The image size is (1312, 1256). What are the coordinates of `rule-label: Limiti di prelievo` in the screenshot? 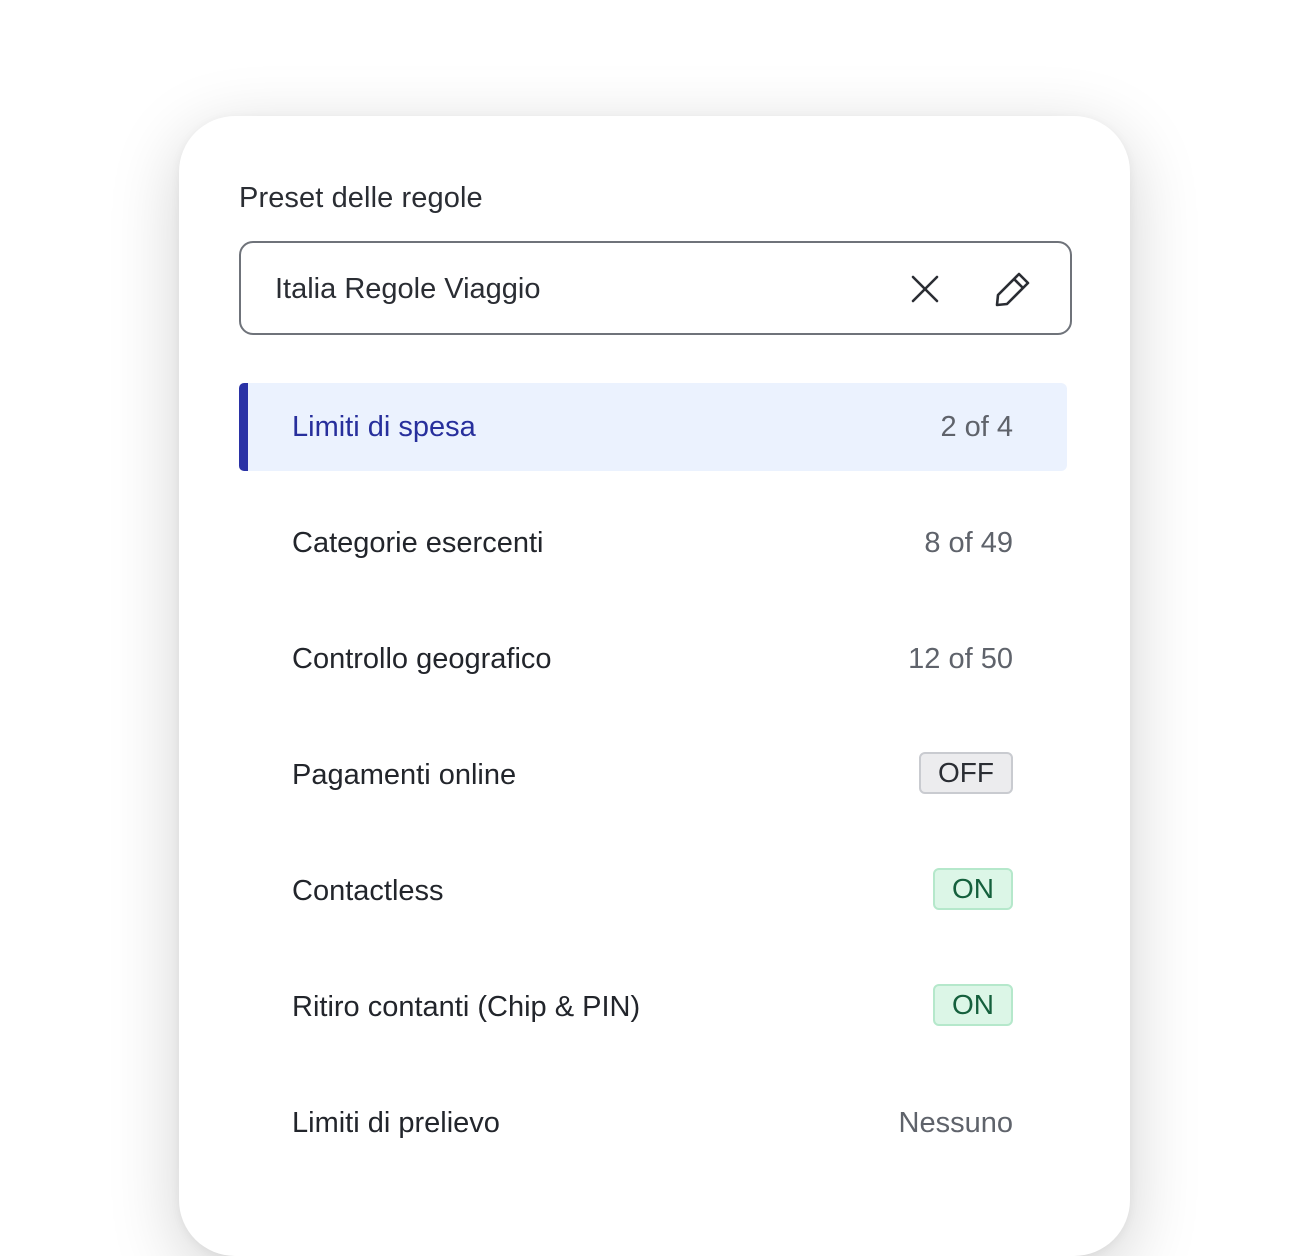 It's located at (396, 1123).